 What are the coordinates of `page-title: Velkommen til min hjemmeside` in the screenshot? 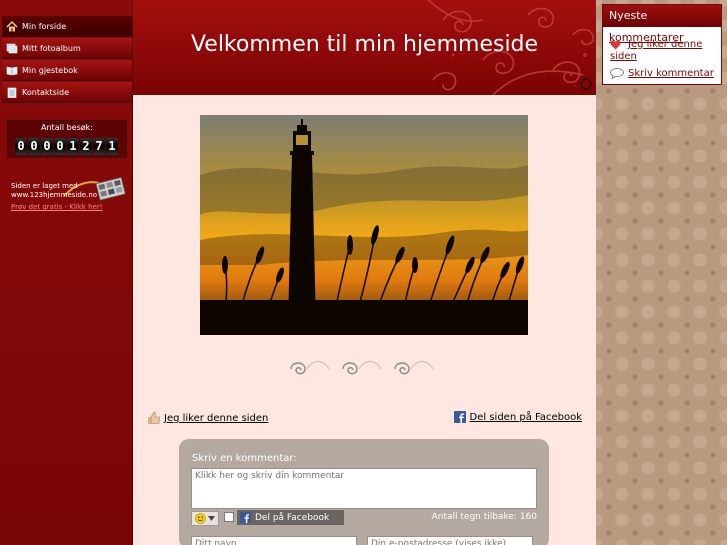 It's located at (364, 44).